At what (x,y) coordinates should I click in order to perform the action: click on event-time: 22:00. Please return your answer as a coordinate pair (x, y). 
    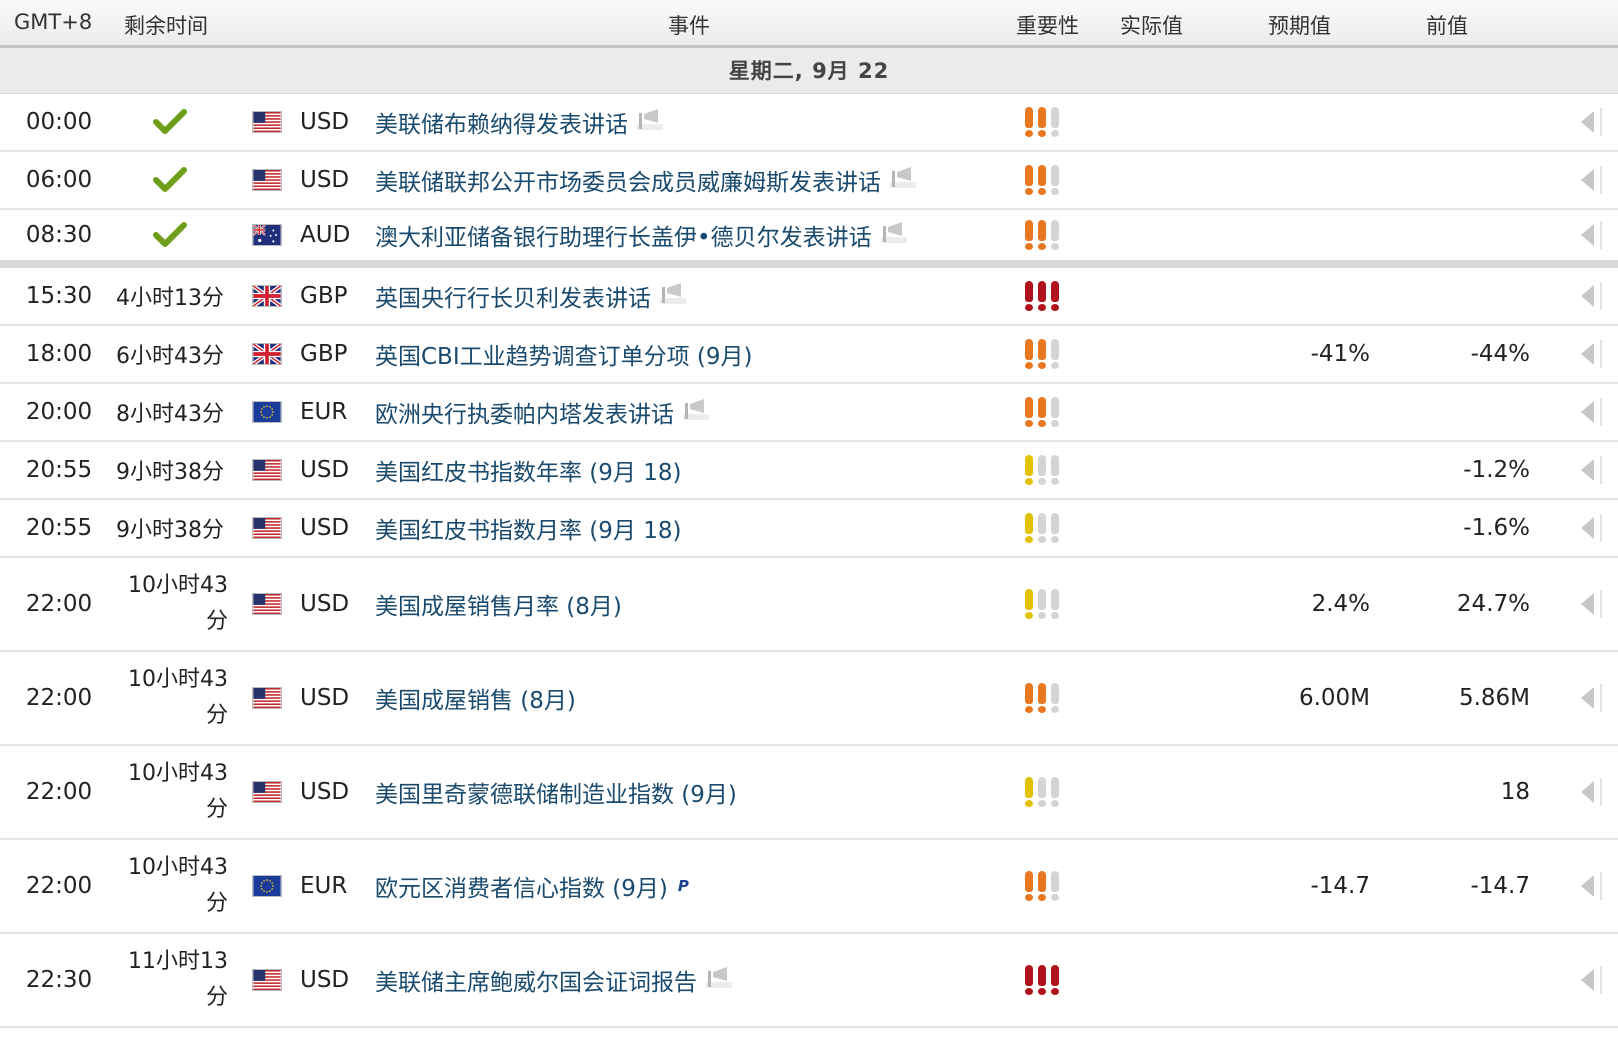
    Looking at the image, I should click on (59, 792).